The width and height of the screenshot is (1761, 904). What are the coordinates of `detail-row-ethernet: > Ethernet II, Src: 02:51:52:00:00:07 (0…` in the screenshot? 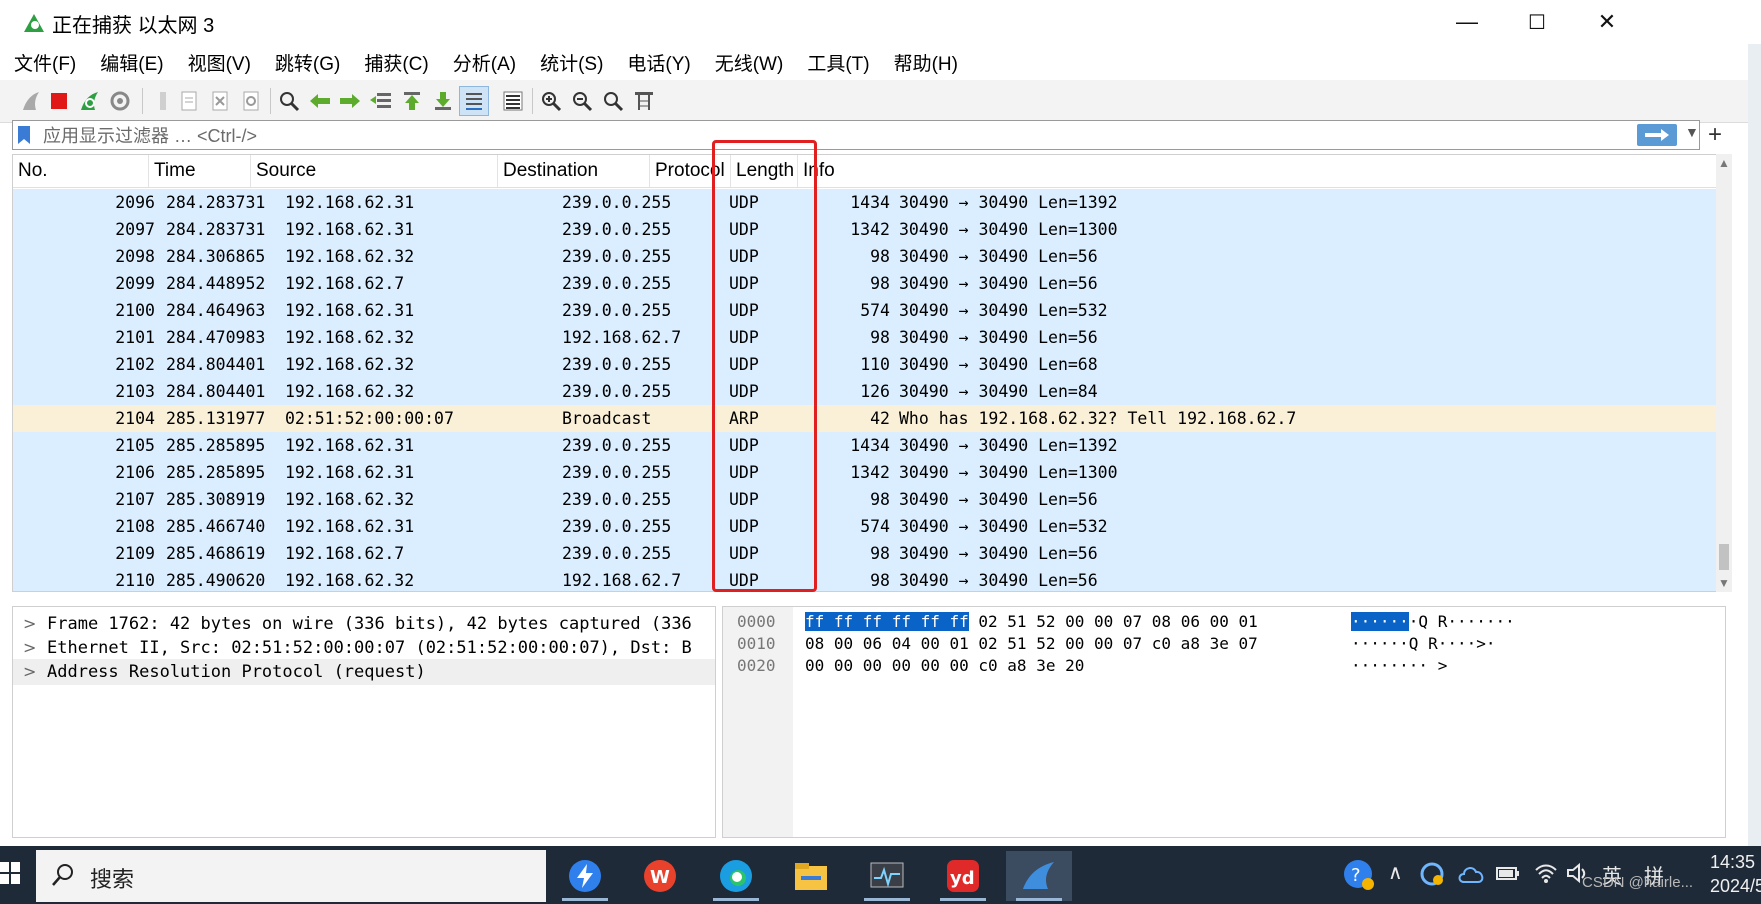 It's located at (364, 648).